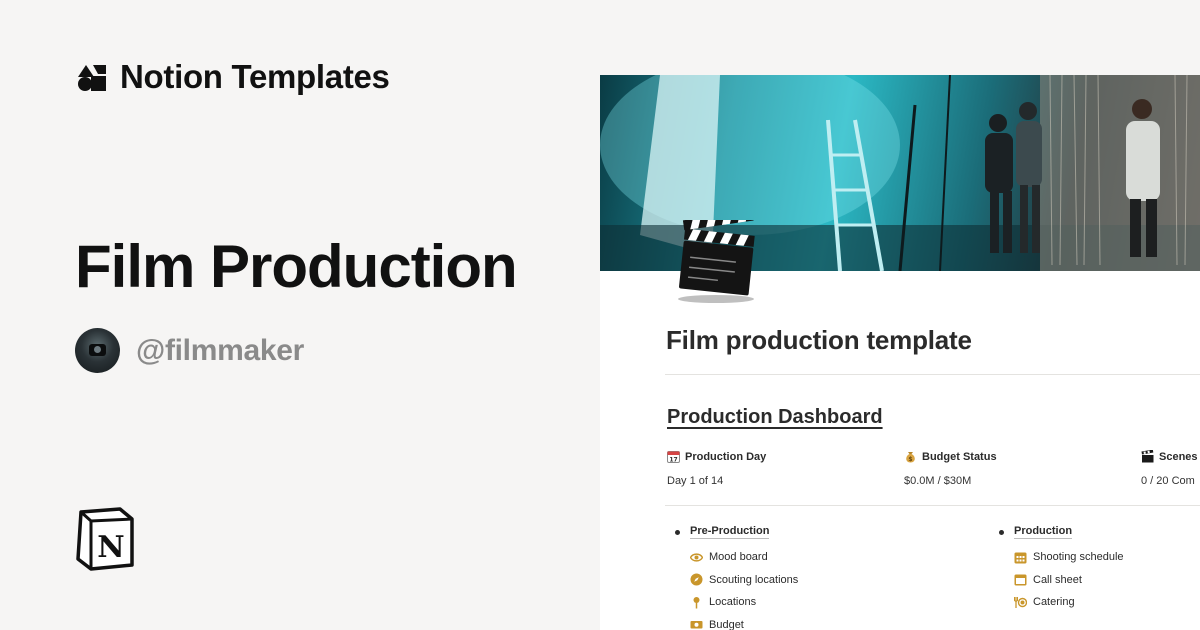  I want to click on map-pin-icon, so click(696, 602).